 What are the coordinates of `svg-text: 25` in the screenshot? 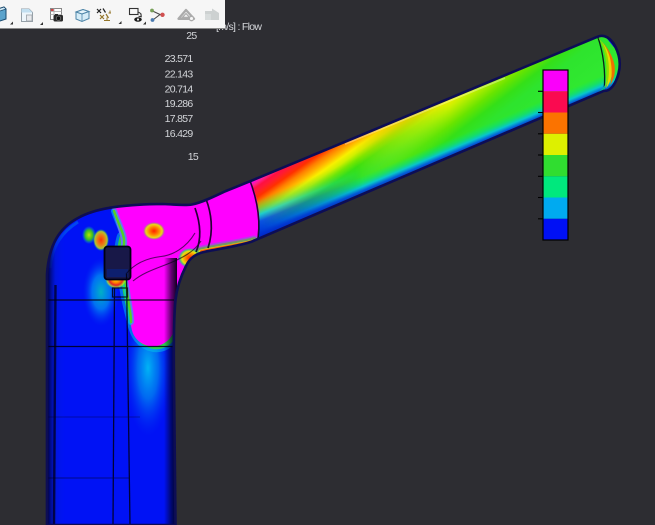 It's located at (191, 36).